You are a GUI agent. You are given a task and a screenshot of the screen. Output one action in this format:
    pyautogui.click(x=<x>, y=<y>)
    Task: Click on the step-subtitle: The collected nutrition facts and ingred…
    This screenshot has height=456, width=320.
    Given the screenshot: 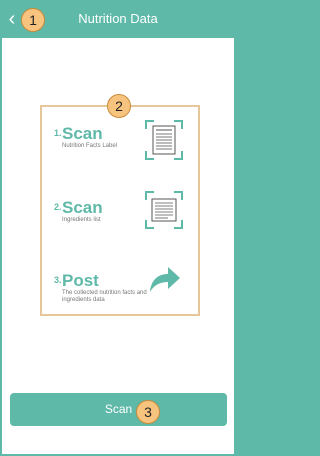 What is the action you would take?
    pyautogui.click(x=104, y=296)
    